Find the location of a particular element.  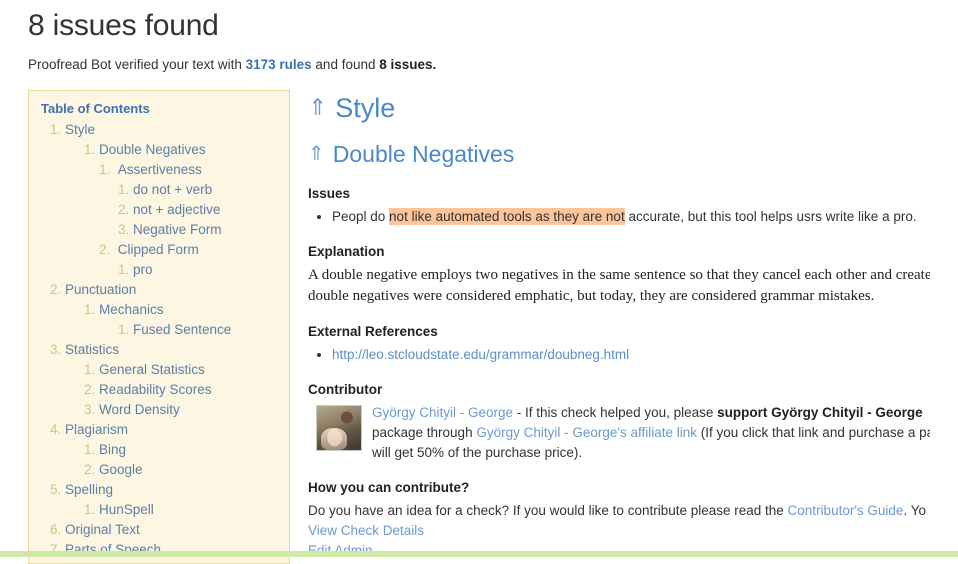

toc-item: Double Negatives is located at coordinates (189, 150).